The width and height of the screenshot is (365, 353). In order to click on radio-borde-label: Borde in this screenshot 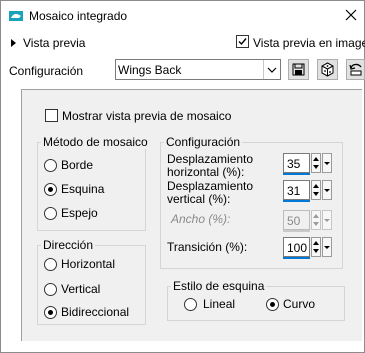, I will do `click(77, 165)`.